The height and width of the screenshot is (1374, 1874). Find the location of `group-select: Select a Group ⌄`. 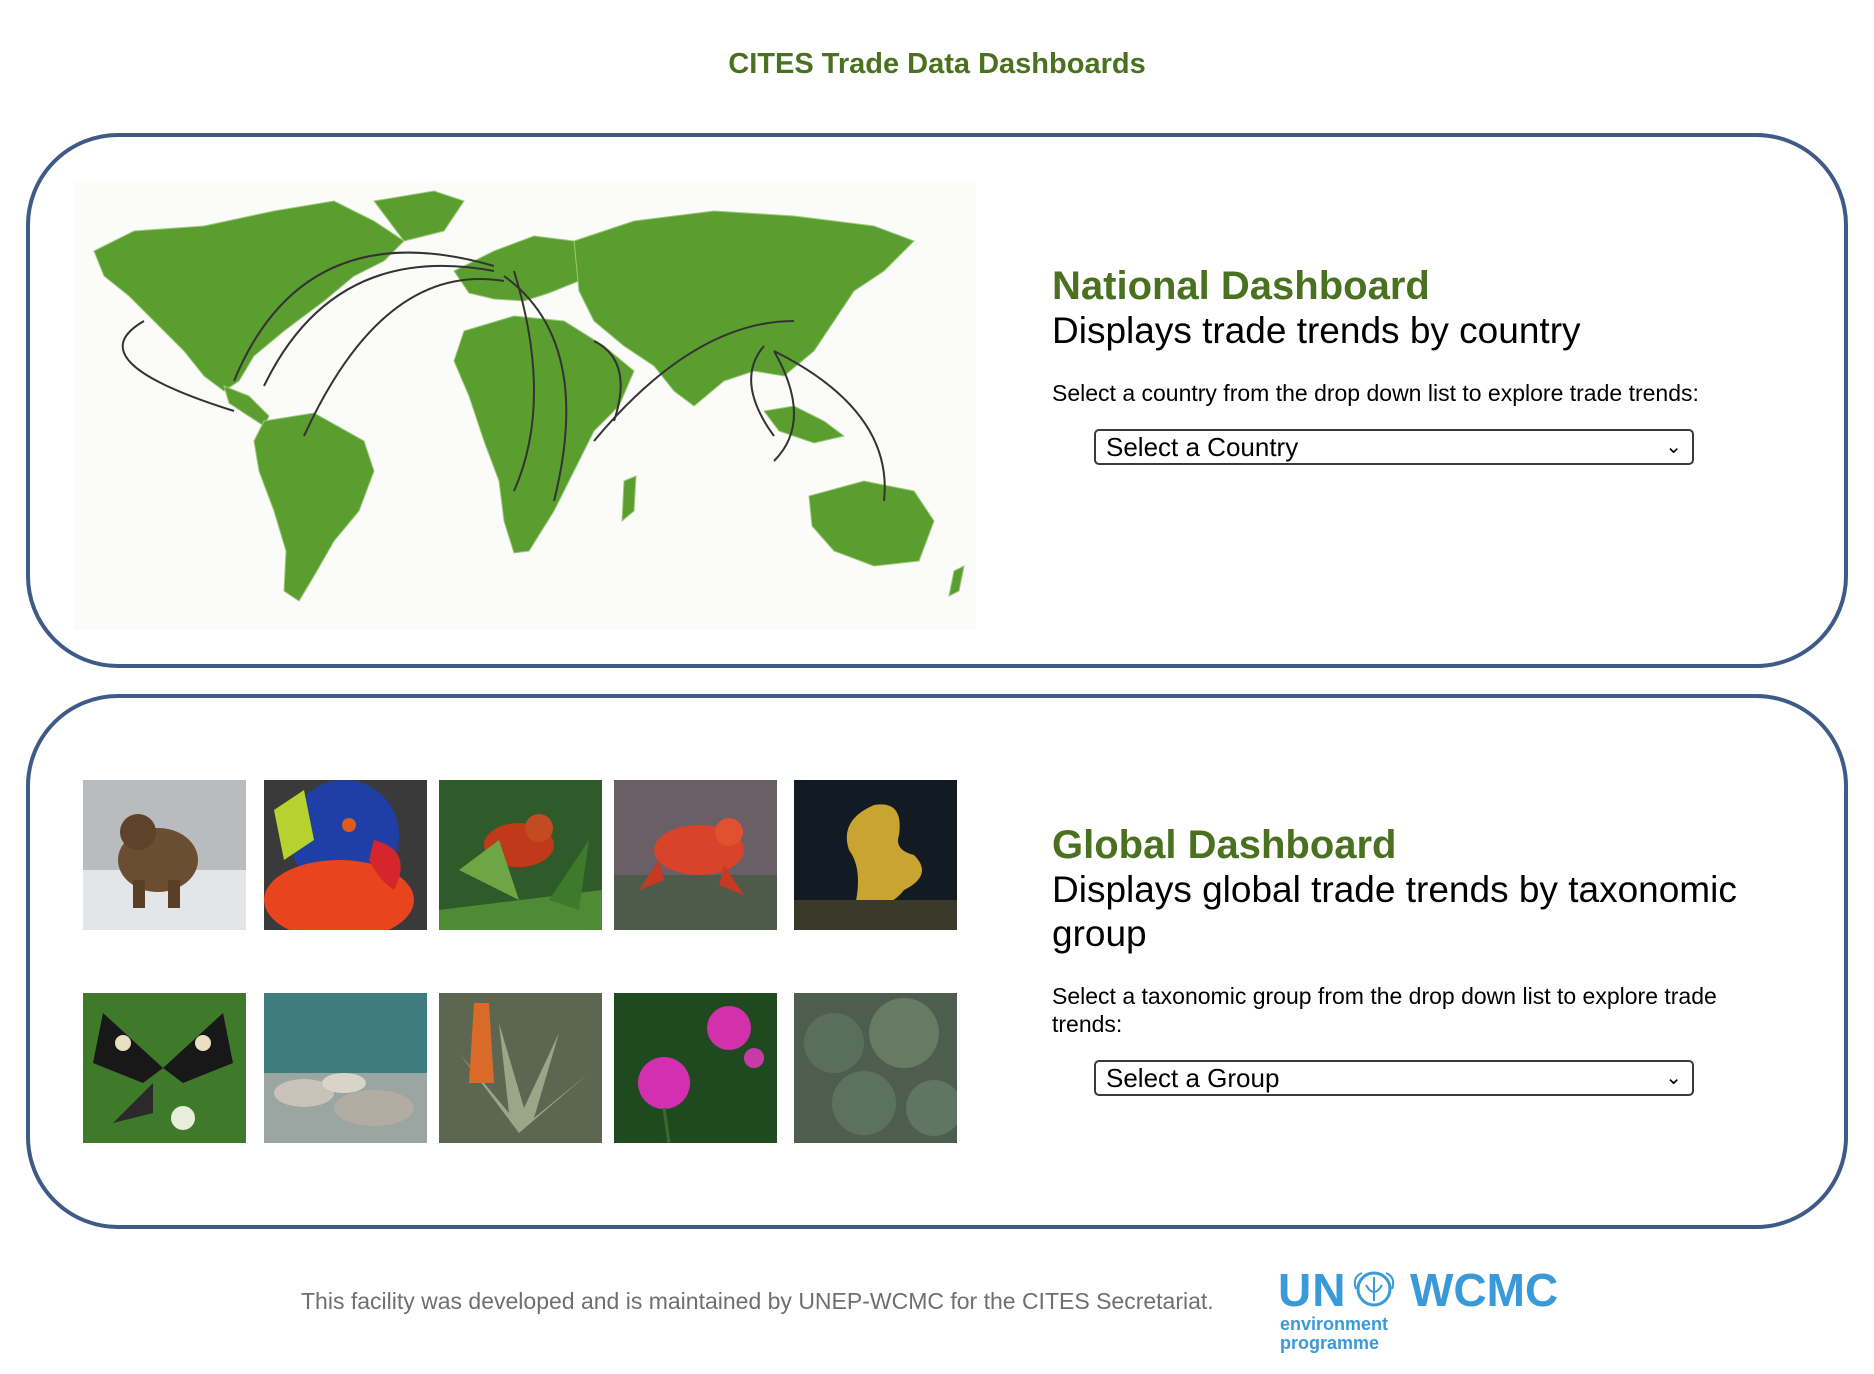

group-select: Select a Group ⌄ is located at coordinates (1394, 1078).